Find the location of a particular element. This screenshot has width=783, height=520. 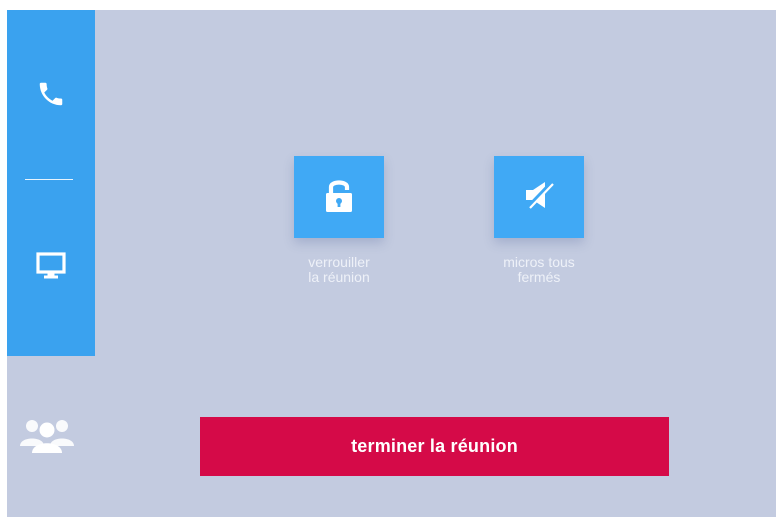

phone-icon is located at coordinates (51, 96).